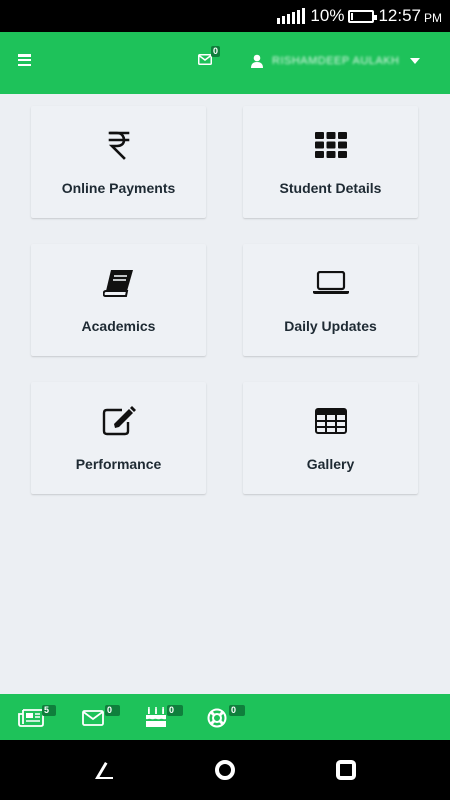 The height and width of the screenshot is (800, 450). I want to click on birthdays-button: 0, so click(164, 717).